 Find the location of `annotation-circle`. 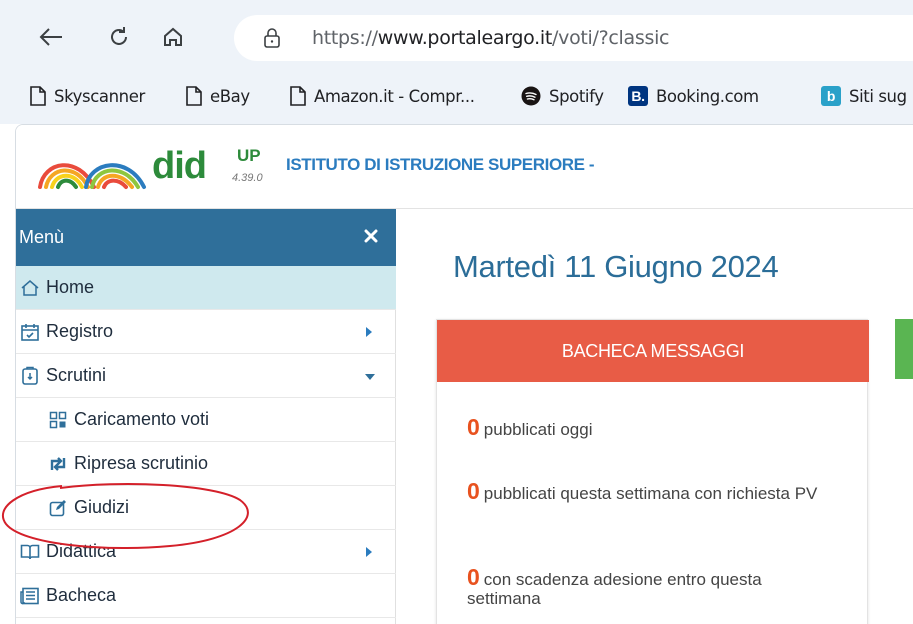

annotation-circle is located at coordinates (125, 516).